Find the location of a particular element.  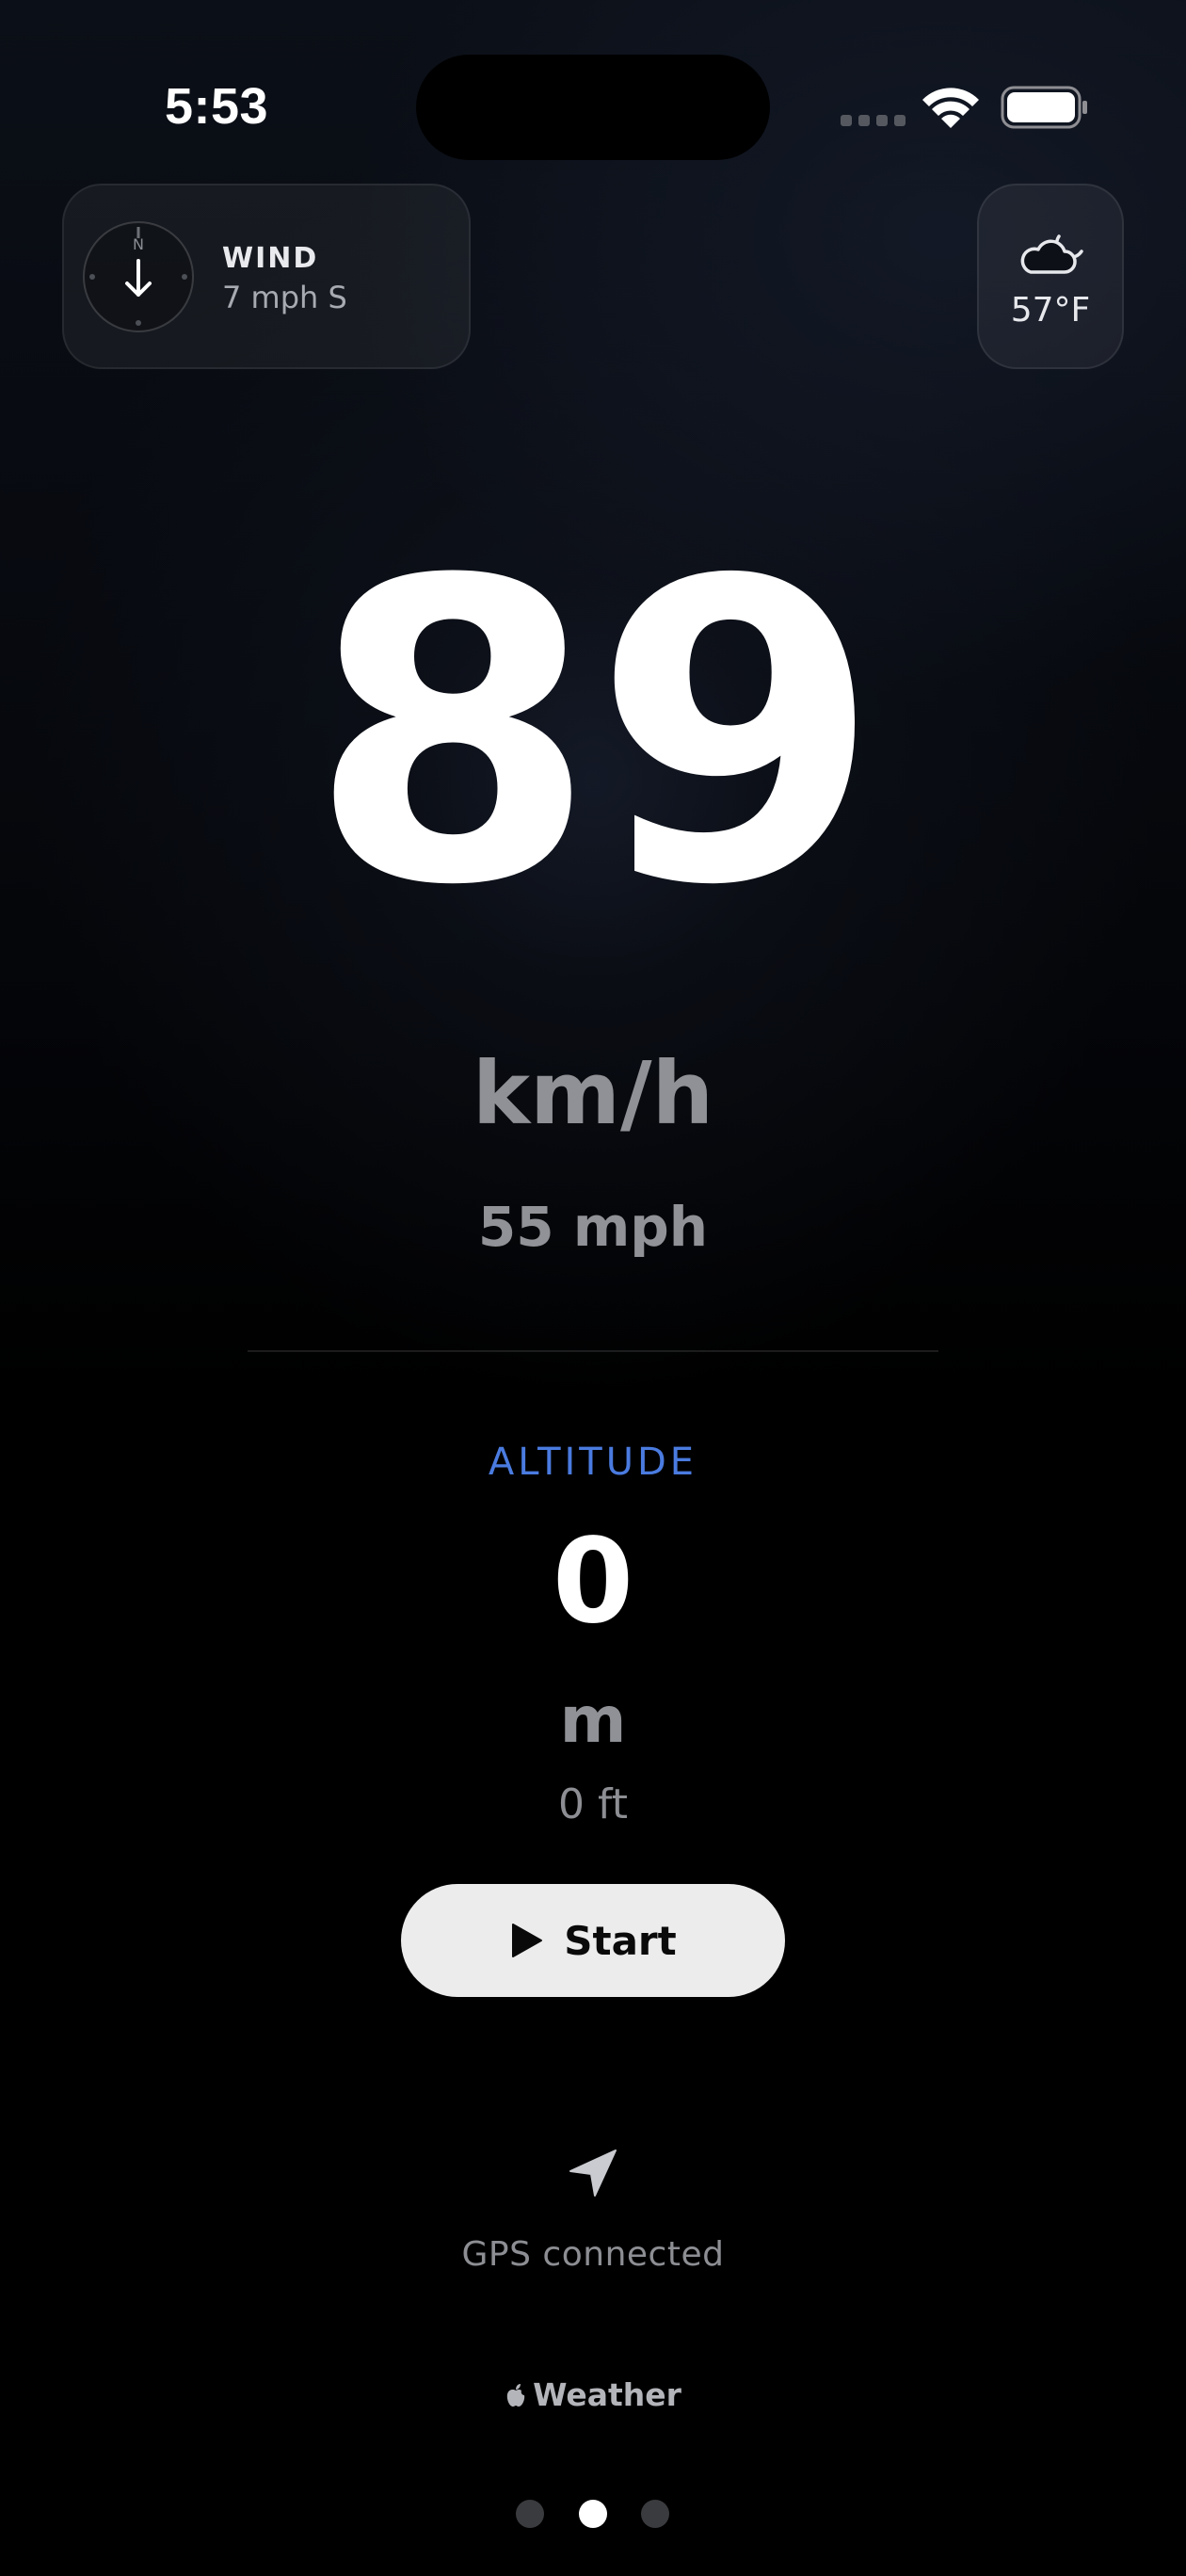

altitude-label: ALTITUDE is located at coordinates (593, 1462).